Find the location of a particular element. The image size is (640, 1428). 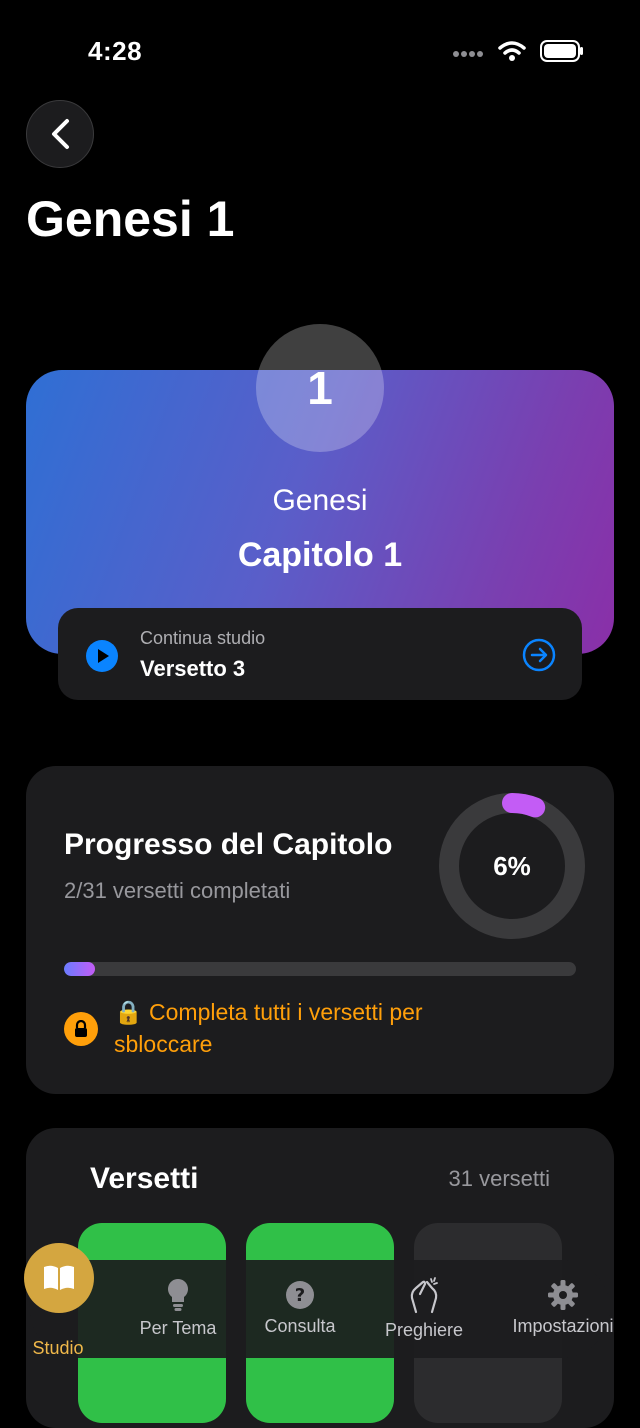

lightbulb-icon is located at coordinates (178, 1295).